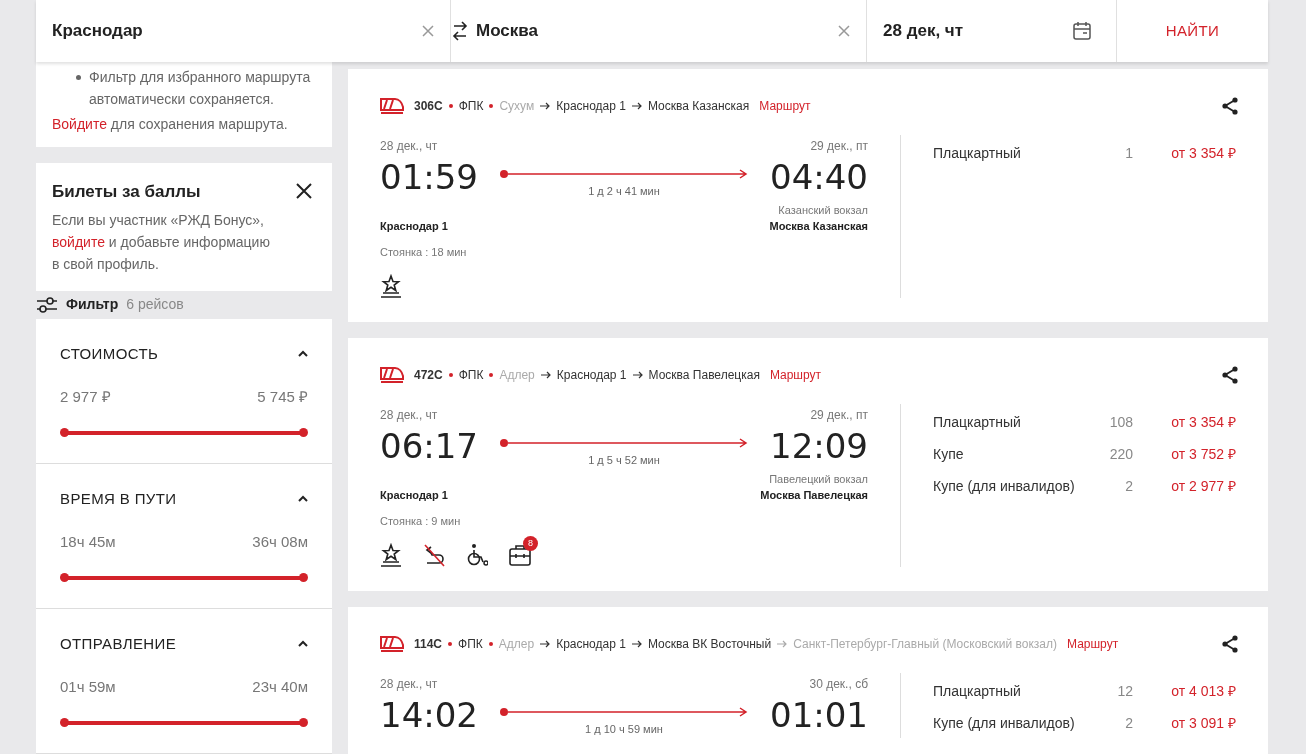 The height and width of the screenshot is (754, 1306). I want to click on filter-icon, so click(47, 304).